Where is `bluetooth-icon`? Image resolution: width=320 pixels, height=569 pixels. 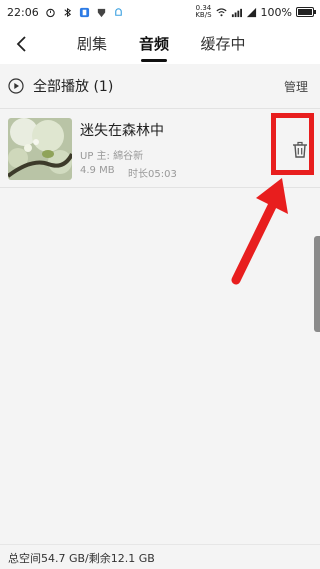
bluetooth-icon is located at coordinates (67, 12).